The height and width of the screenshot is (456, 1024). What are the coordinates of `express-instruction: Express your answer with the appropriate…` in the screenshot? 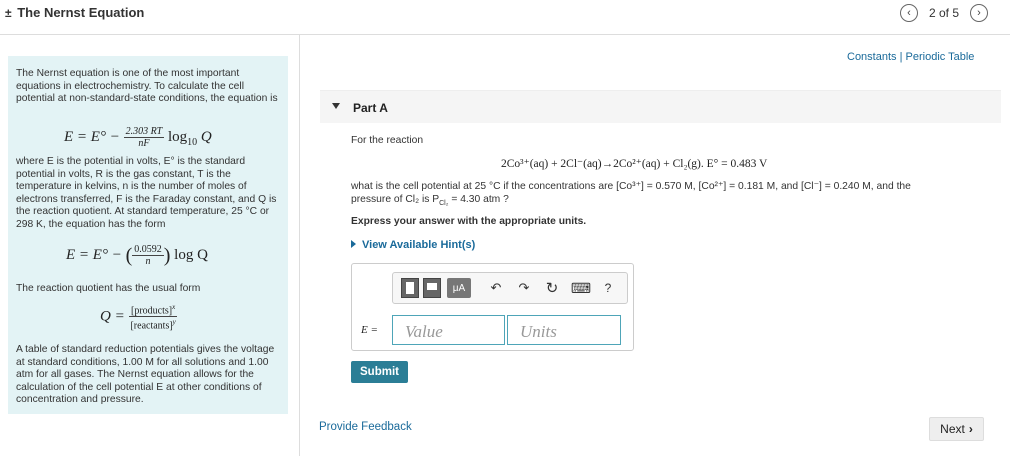 It's located at (469, 221).